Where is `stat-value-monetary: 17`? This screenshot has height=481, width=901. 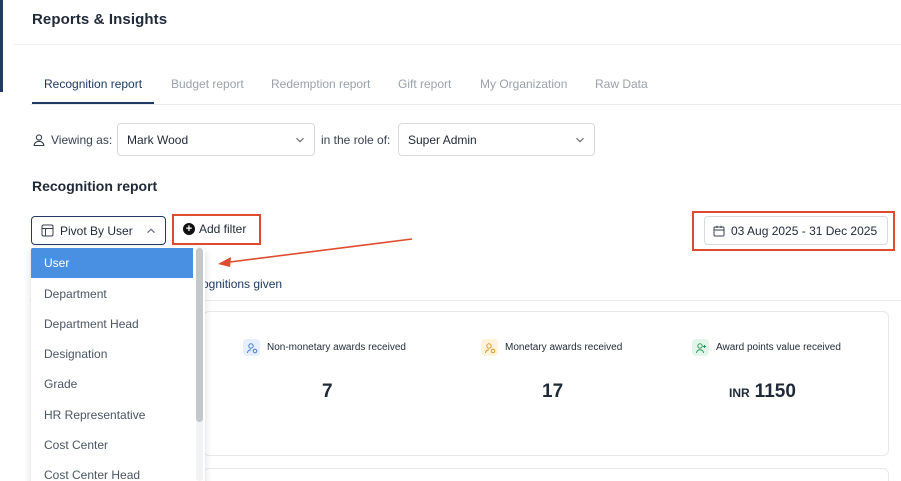 stat-value-monetary: 17 is located at coordinates (553, 391).